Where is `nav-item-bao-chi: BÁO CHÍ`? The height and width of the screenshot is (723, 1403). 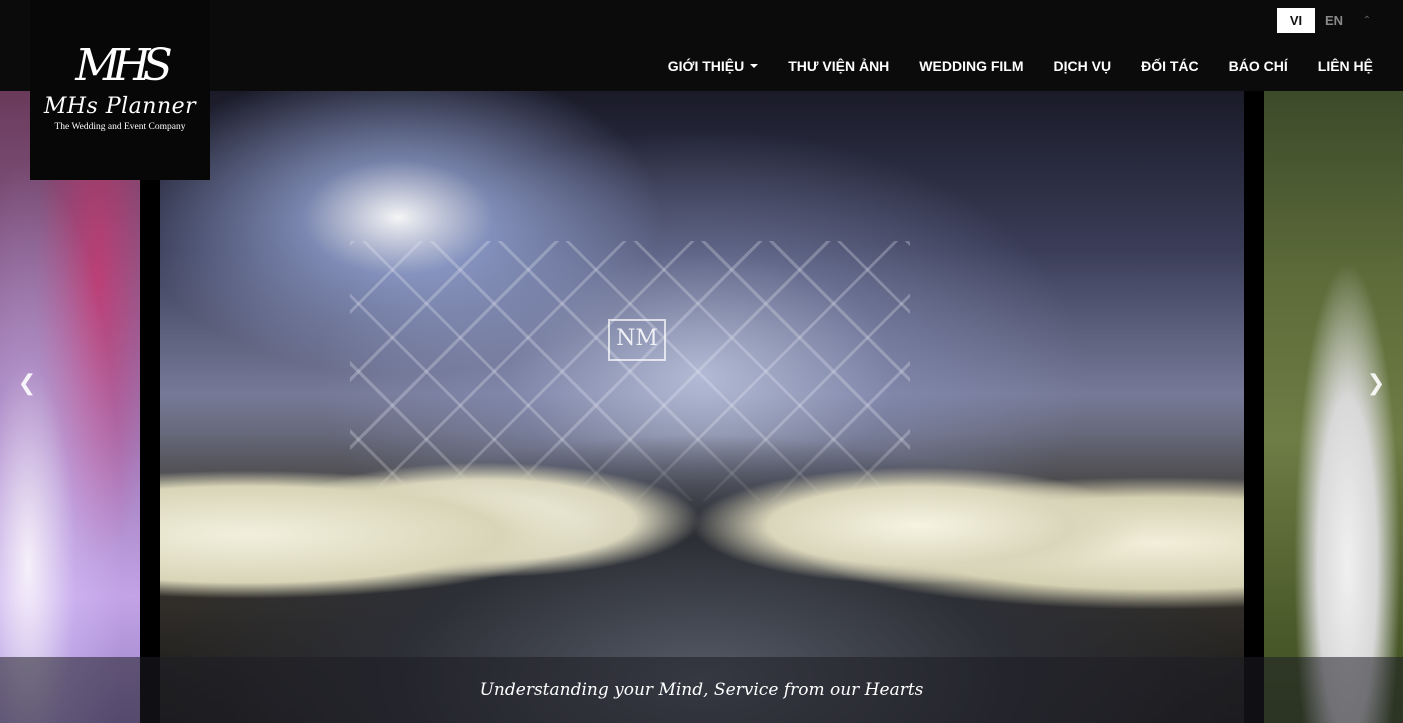
nav-item-bao-chi: BÁO CHÍ is located at coordinates (1258, 66).